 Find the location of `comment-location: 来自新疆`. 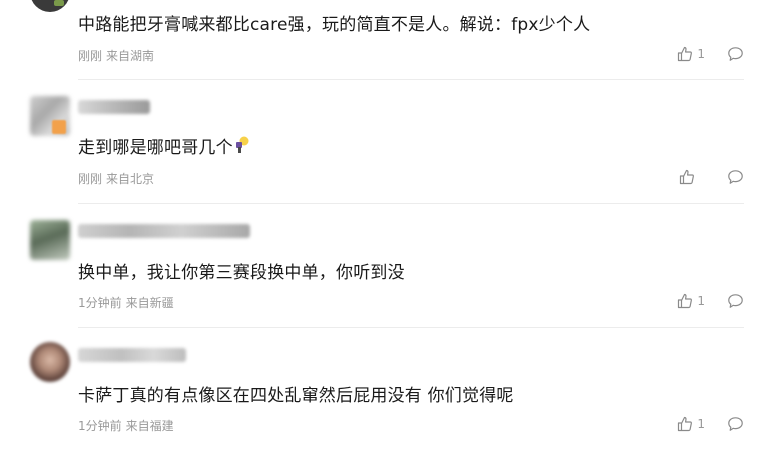

comment-location: 来自新疆 is located at coordinates (149, 303).